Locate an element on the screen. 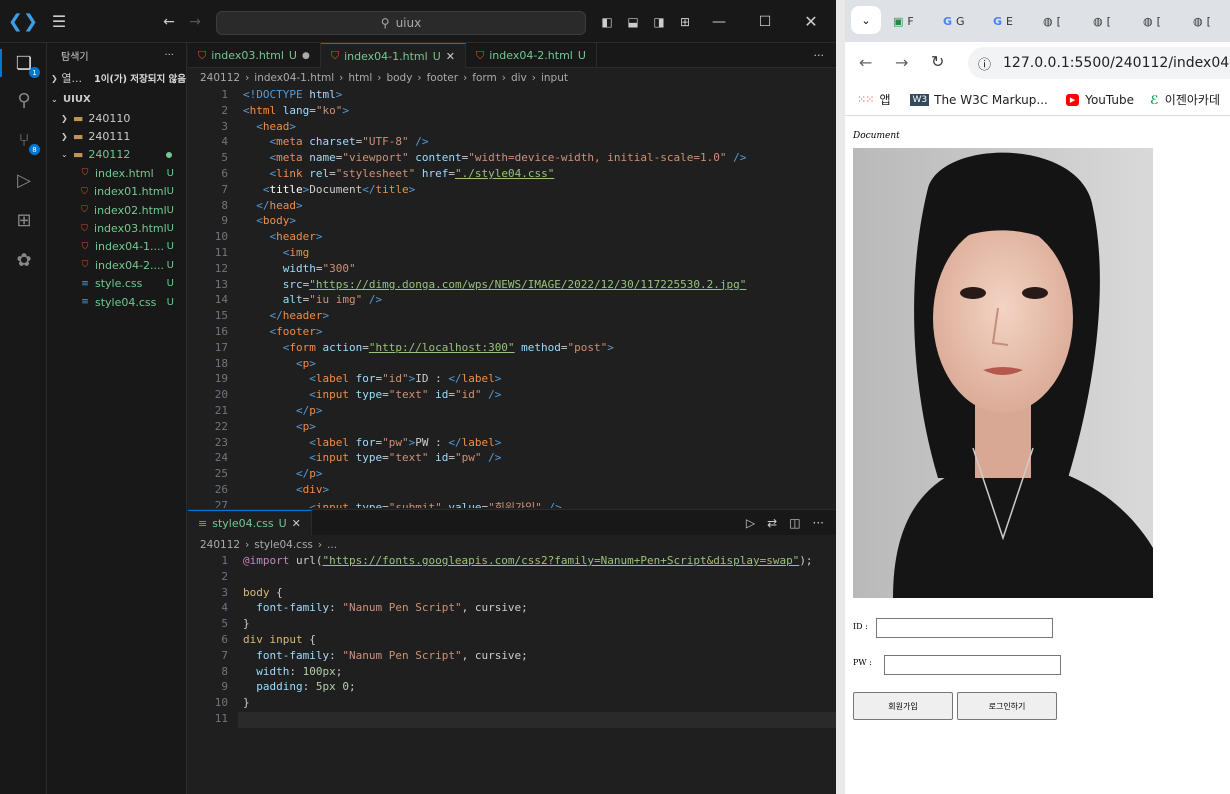 Image resolution: width=1230 pixels, height=794 pixels. file-item: ⛉ index03.html U is located at coordinates (116, 228).